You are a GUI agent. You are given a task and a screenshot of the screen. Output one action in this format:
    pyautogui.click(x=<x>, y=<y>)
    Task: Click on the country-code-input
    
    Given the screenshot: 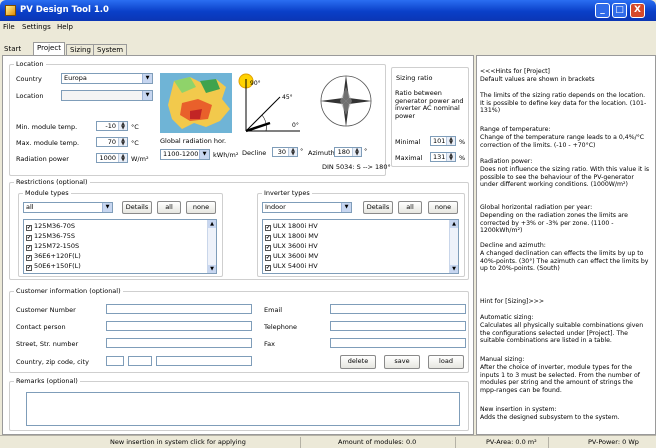 What is the action you would take?
    pyautogui.click(x=115, y=361)
    